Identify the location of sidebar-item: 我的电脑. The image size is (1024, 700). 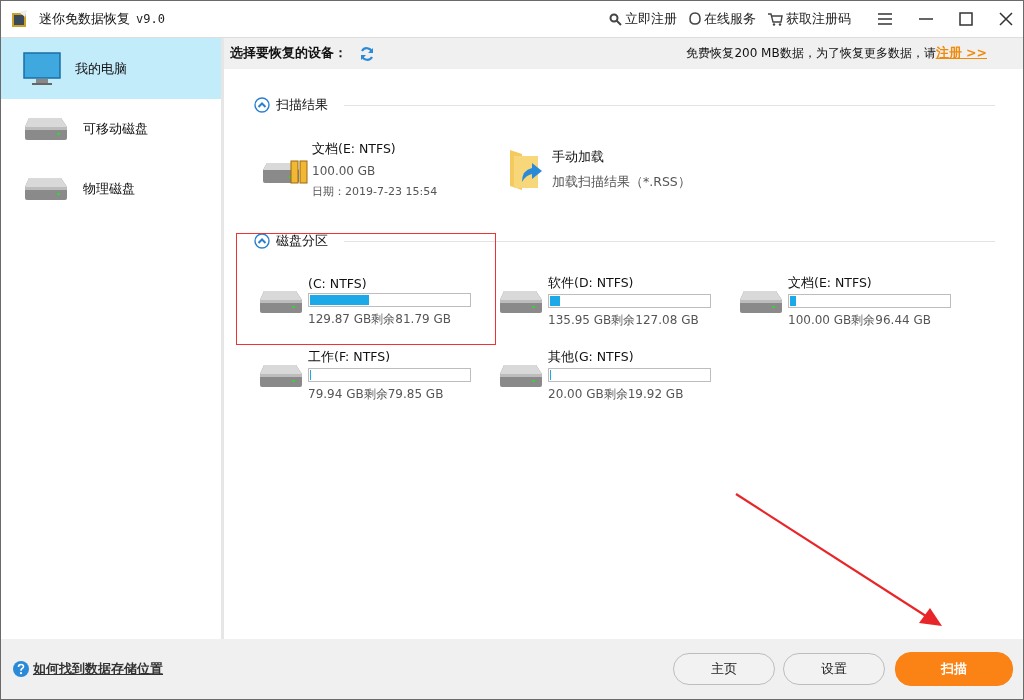
(111, 68).